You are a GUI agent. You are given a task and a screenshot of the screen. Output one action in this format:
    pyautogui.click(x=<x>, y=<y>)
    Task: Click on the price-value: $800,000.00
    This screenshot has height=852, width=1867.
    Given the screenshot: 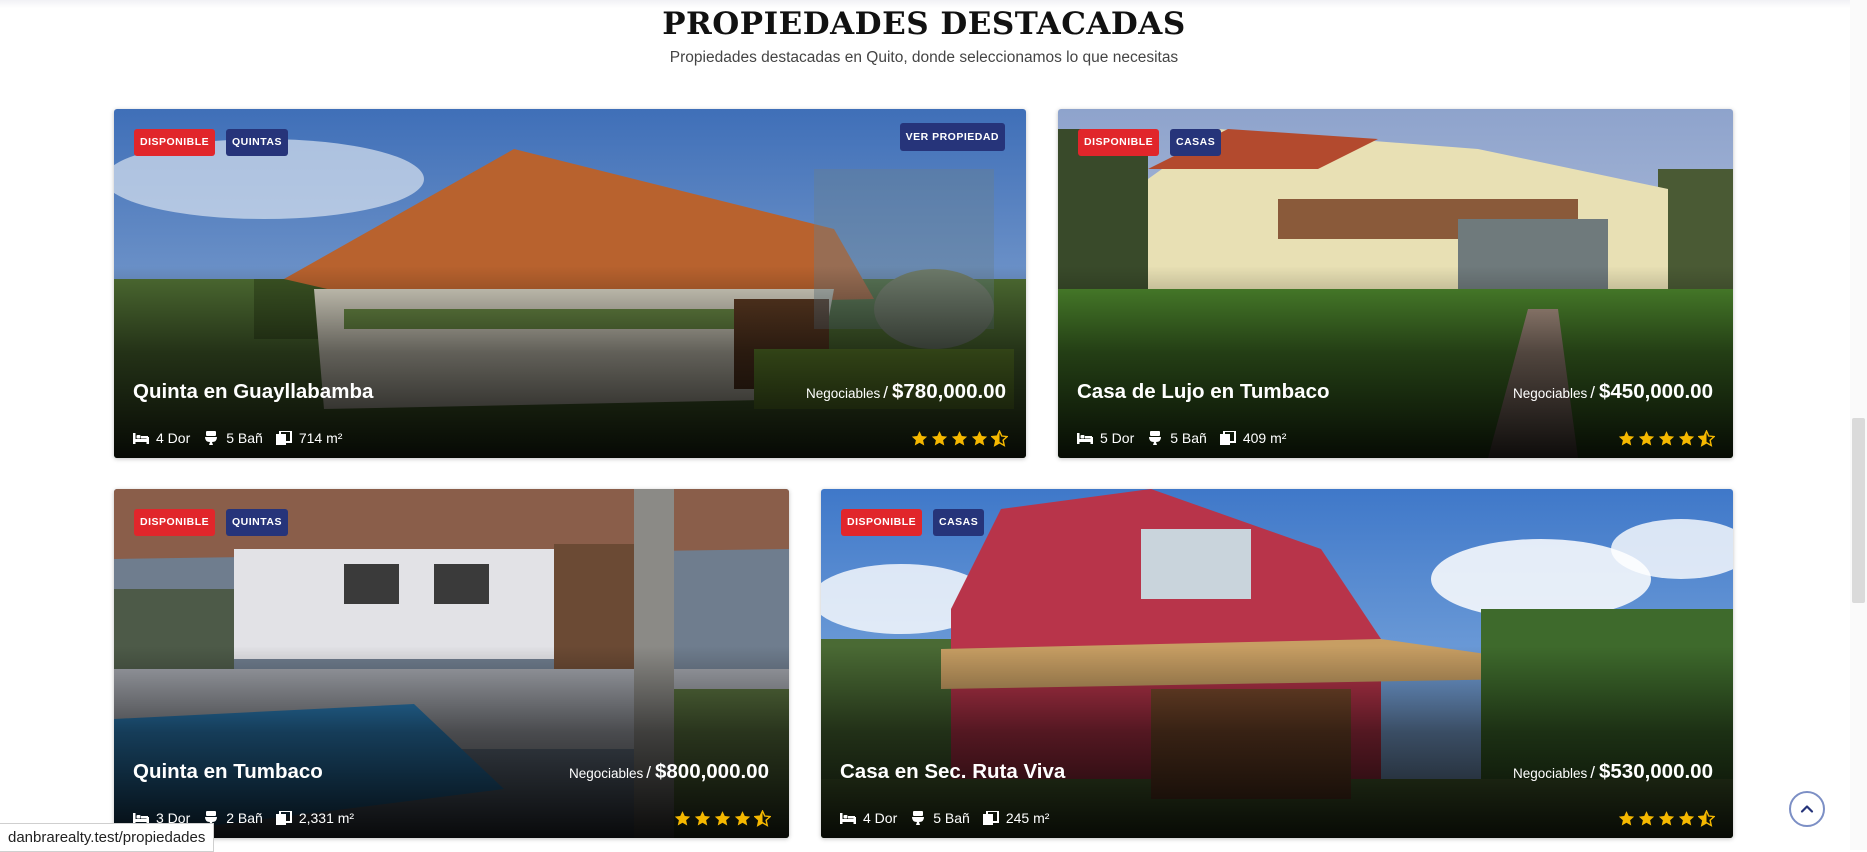 What is the action you would take?
    pyautogui.click(x=711, y=771)
    